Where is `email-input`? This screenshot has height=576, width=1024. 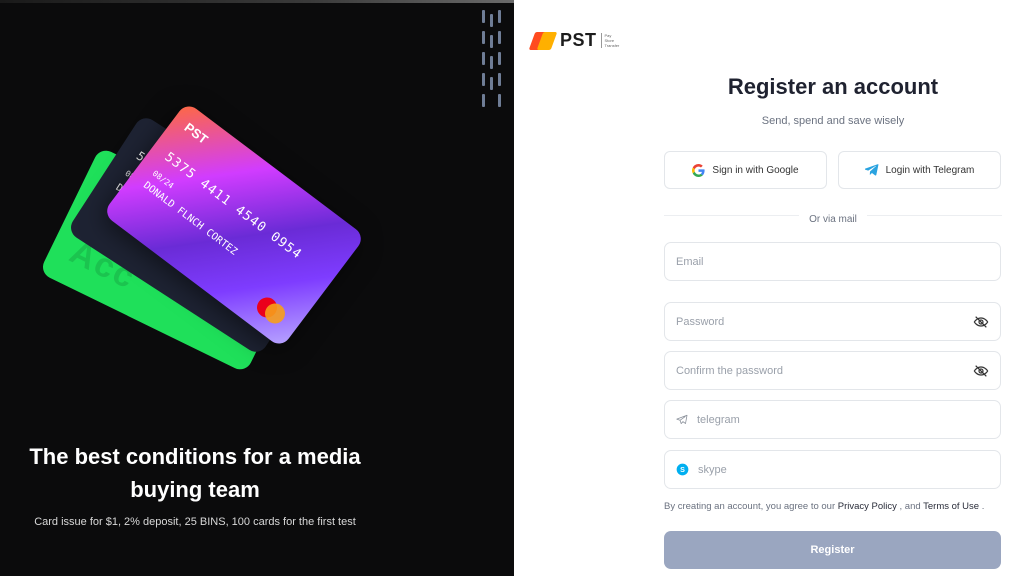
email-input is located at coordinates (832, 261).